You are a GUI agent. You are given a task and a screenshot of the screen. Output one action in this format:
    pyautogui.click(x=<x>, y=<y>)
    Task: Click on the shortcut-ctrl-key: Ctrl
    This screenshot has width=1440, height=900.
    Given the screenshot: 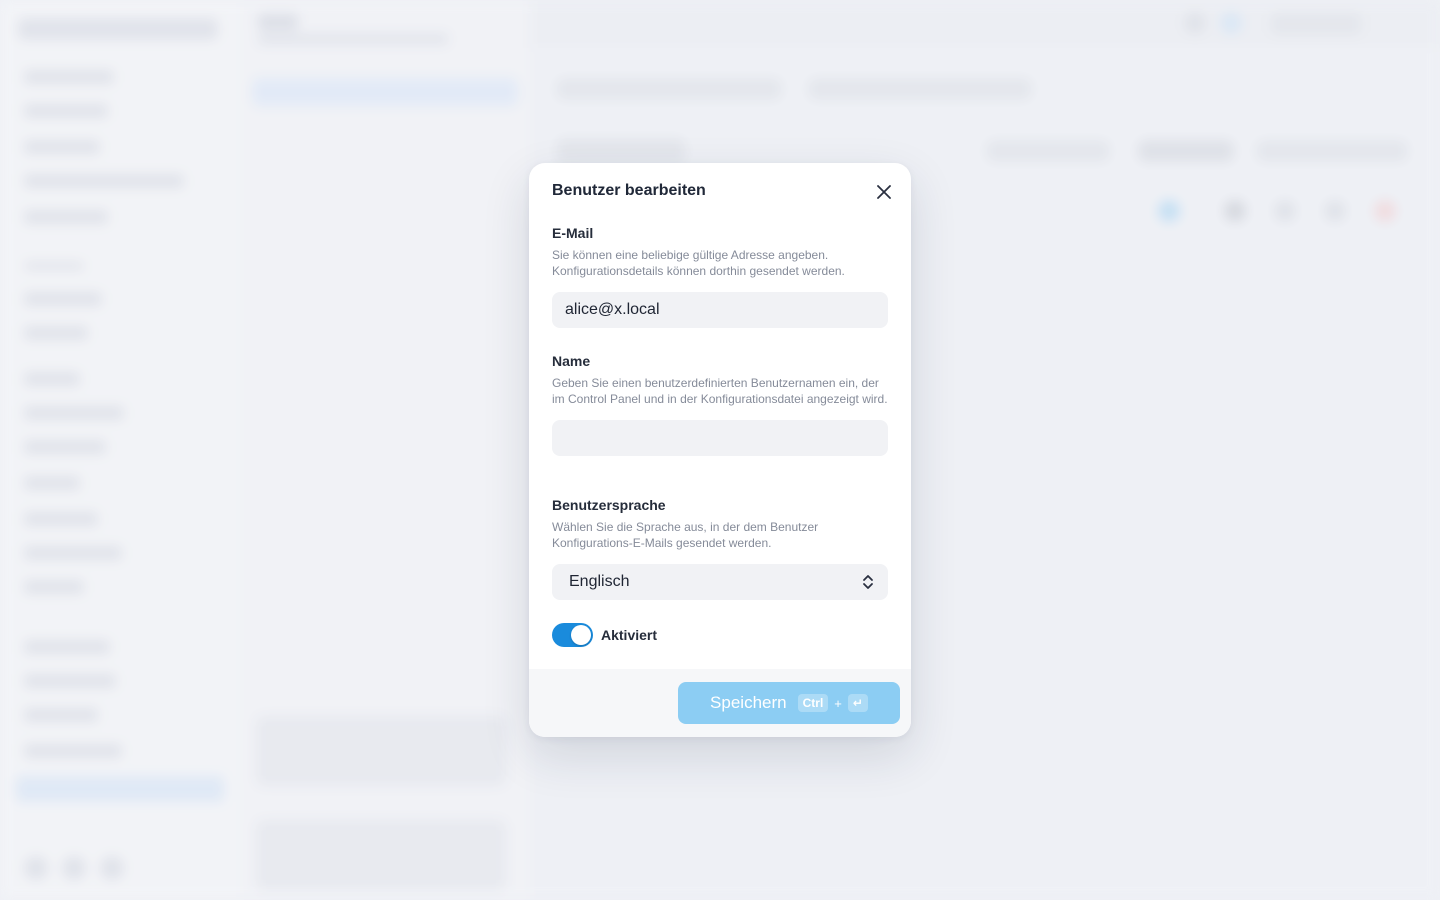 What is the action you would take?
    pyautogui.click(x=813, y=703)
    